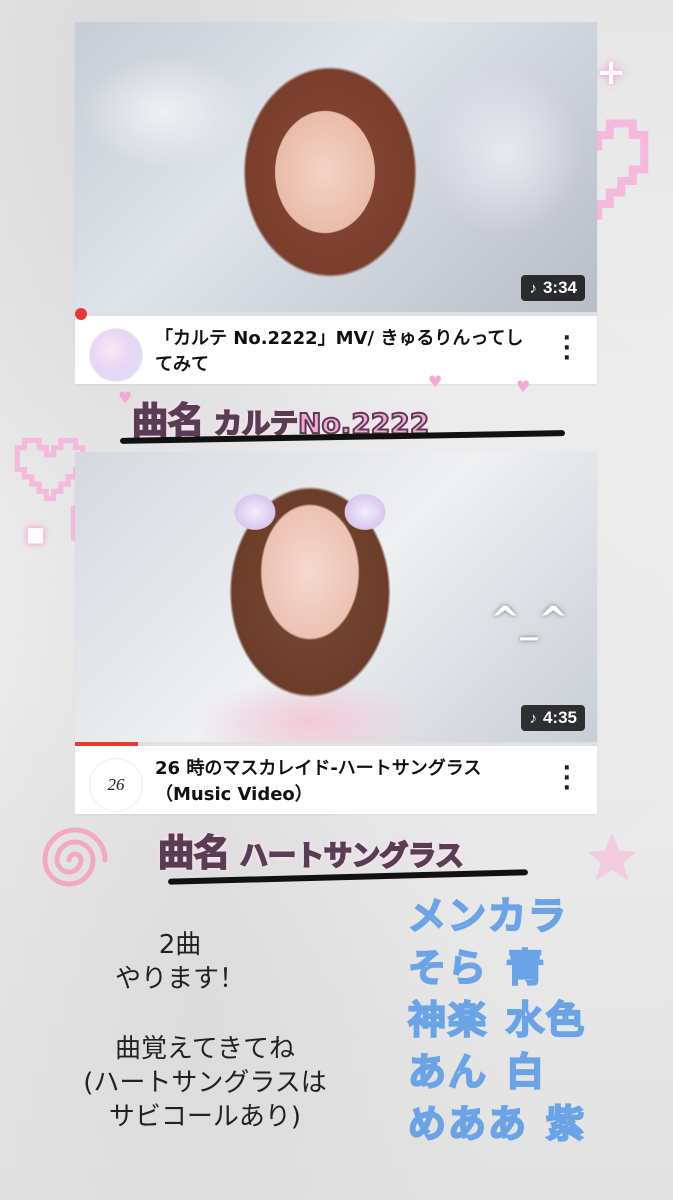 Image resolution: width=673 pixels, height=1200 pixels. I want to click on member-name: 神楽, so click(448, 1020).